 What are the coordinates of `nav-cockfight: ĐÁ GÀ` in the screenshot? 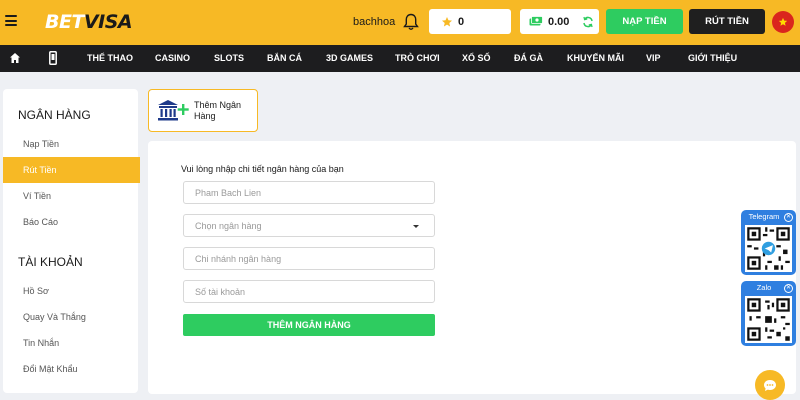 It's located at (528, 58).